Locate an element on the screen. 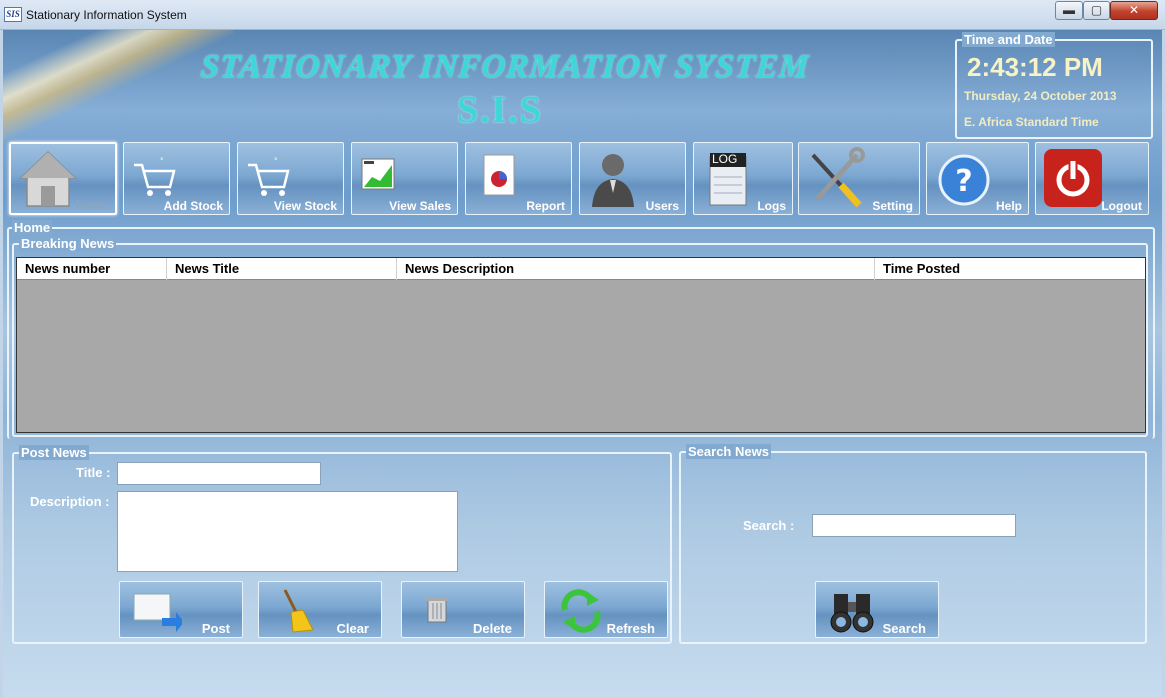  refresh-button: Refresh is located at coordinates (606, 609).